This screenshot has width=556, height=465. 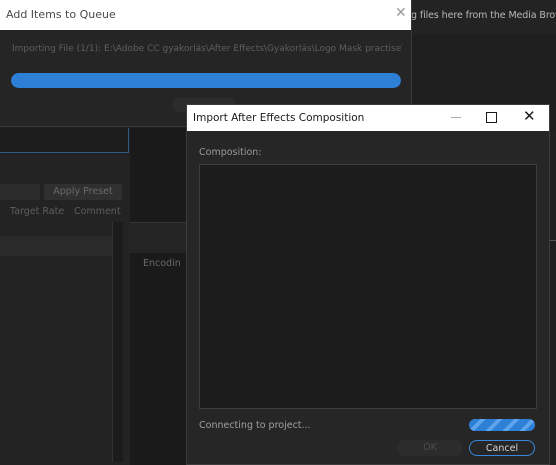 What do you see at coordinates (64, 140) in the screenshot?
I see `queue-panel-header` at bounding box center [64, 140].